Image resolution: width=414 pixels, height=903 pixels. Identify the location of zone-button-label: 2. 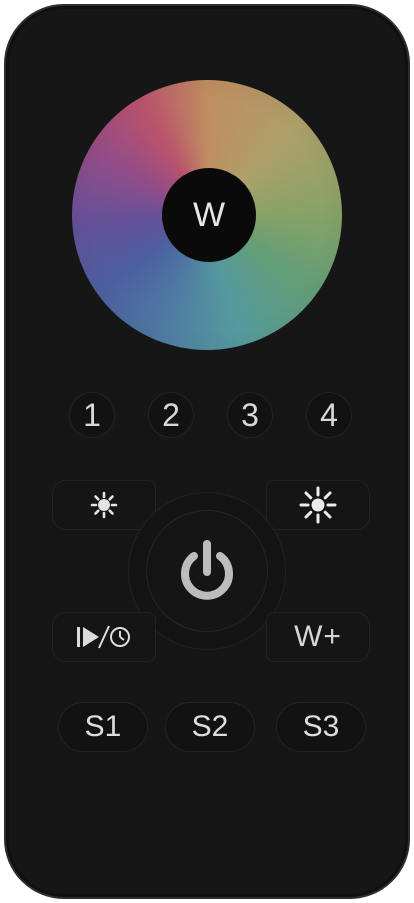
(171, 414).